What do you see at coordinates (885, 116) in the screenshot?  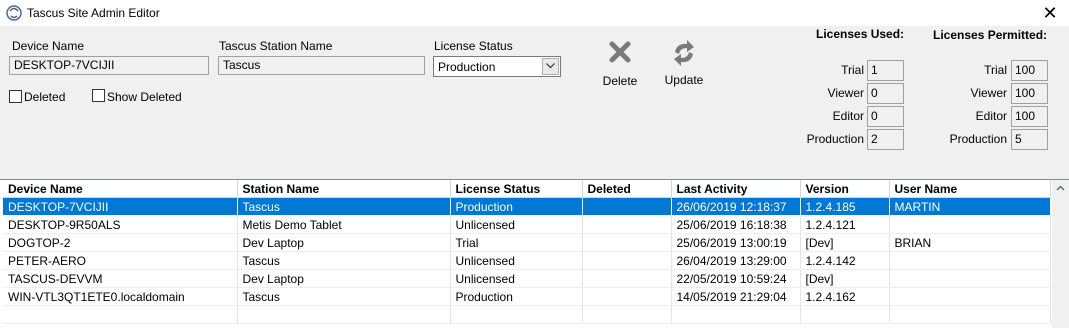 I see `used-editor-value: 0` at bounding box center [885, 116].